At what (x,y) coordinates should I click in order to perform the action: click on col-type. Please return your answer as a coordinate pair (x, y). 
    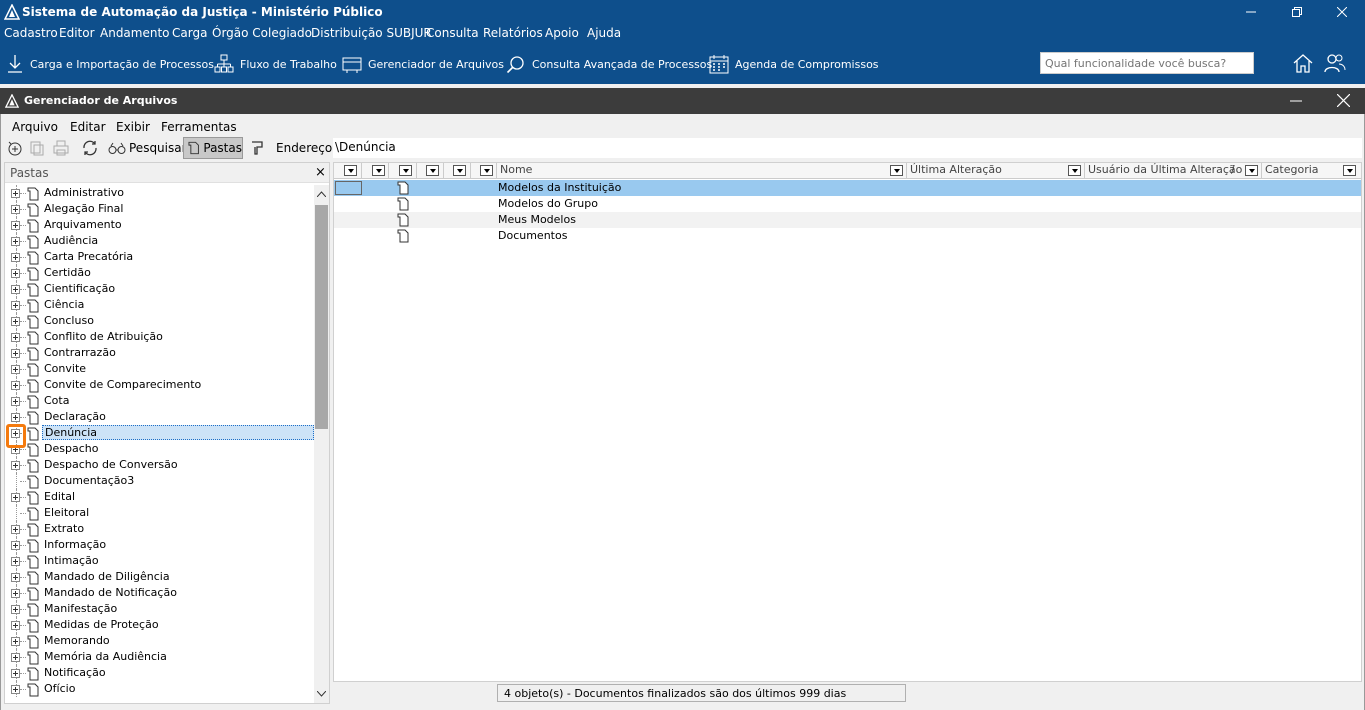
    Looking at the image, I should click on (403, 171).